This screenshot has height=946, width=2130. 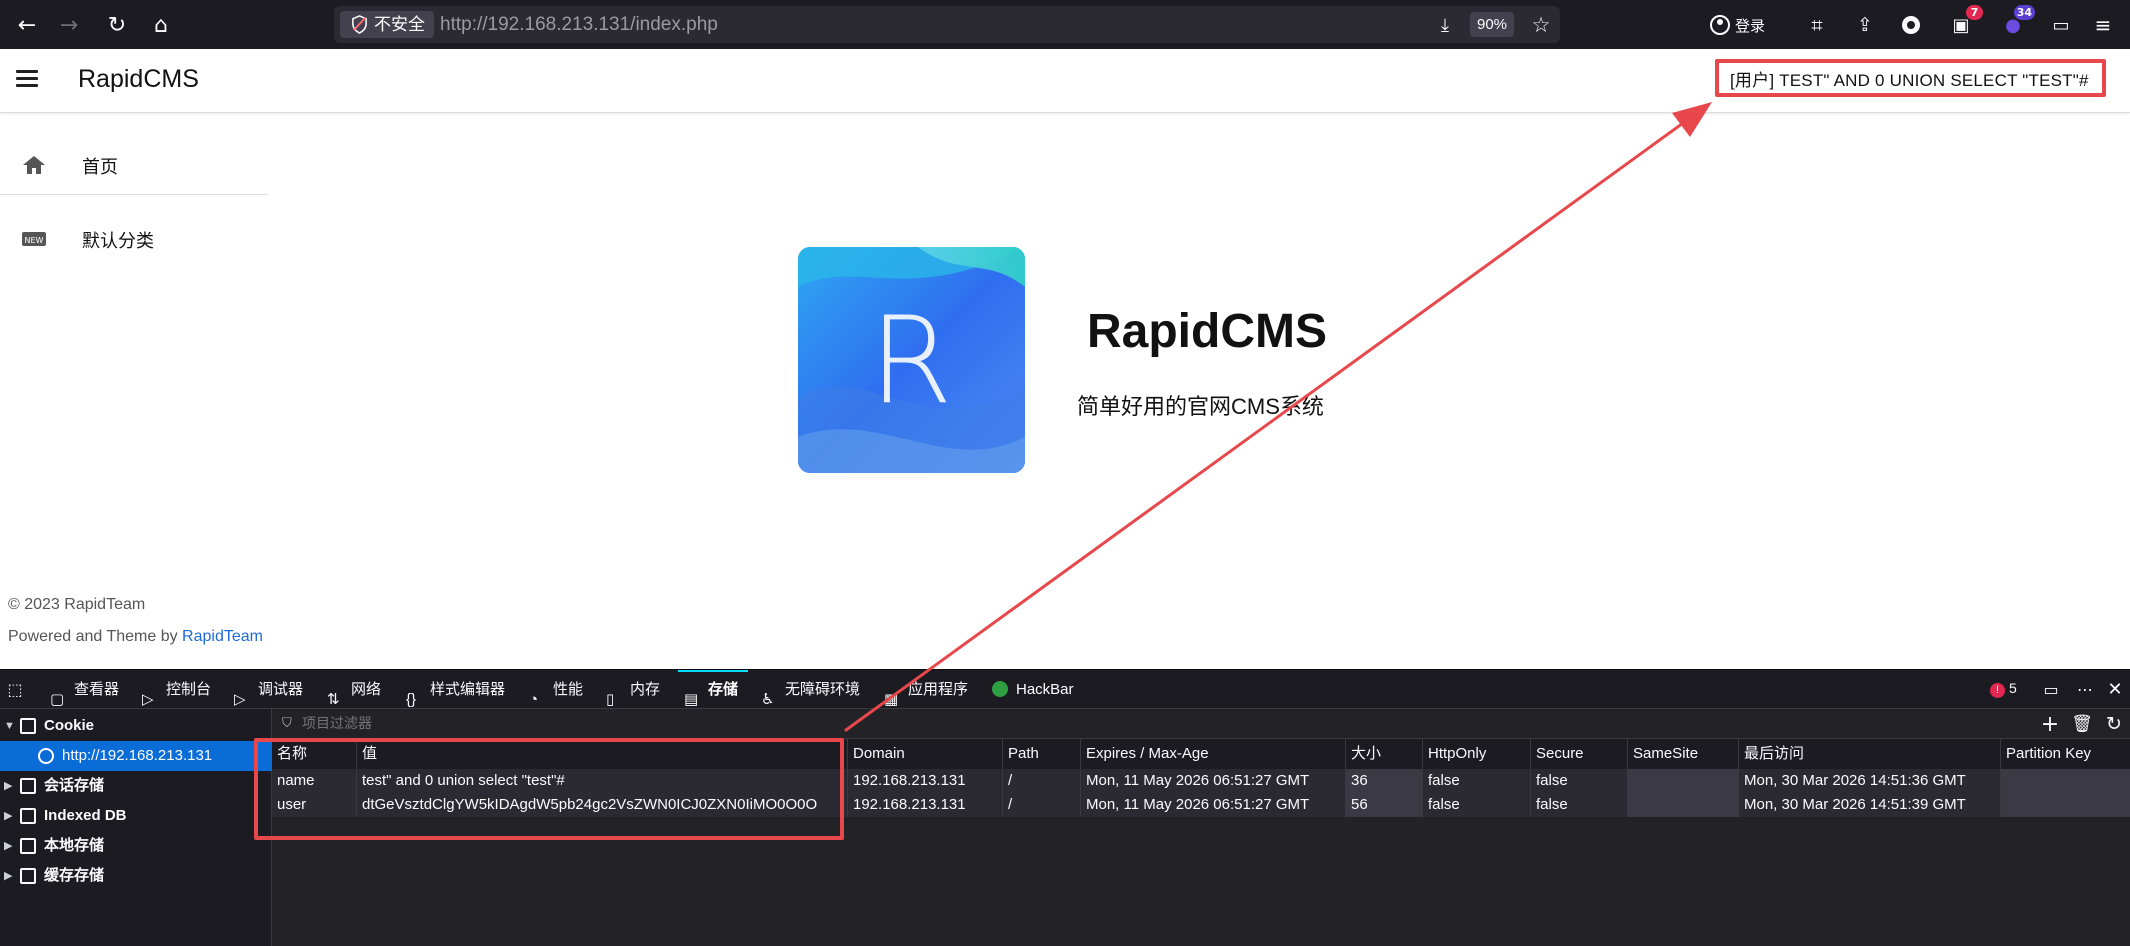 I want to click on memory-icon: ▯, so click(x=610, y=699).